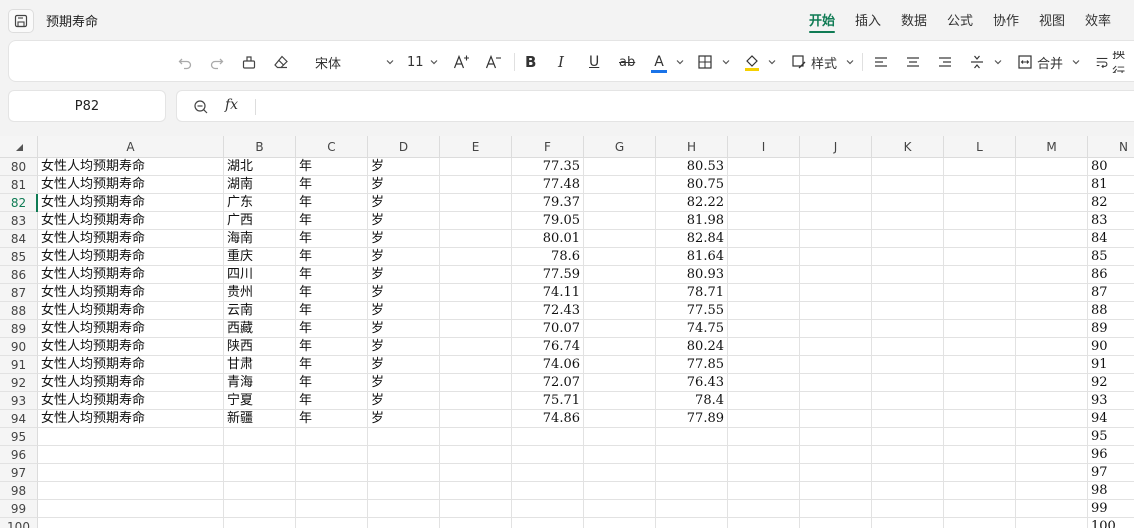 Image resolution: width=1134 pixels, height=528 pixels. Describe the element at coordinates (548, 221) in the screenshot. I see `cell-f: 79.05` at that location.